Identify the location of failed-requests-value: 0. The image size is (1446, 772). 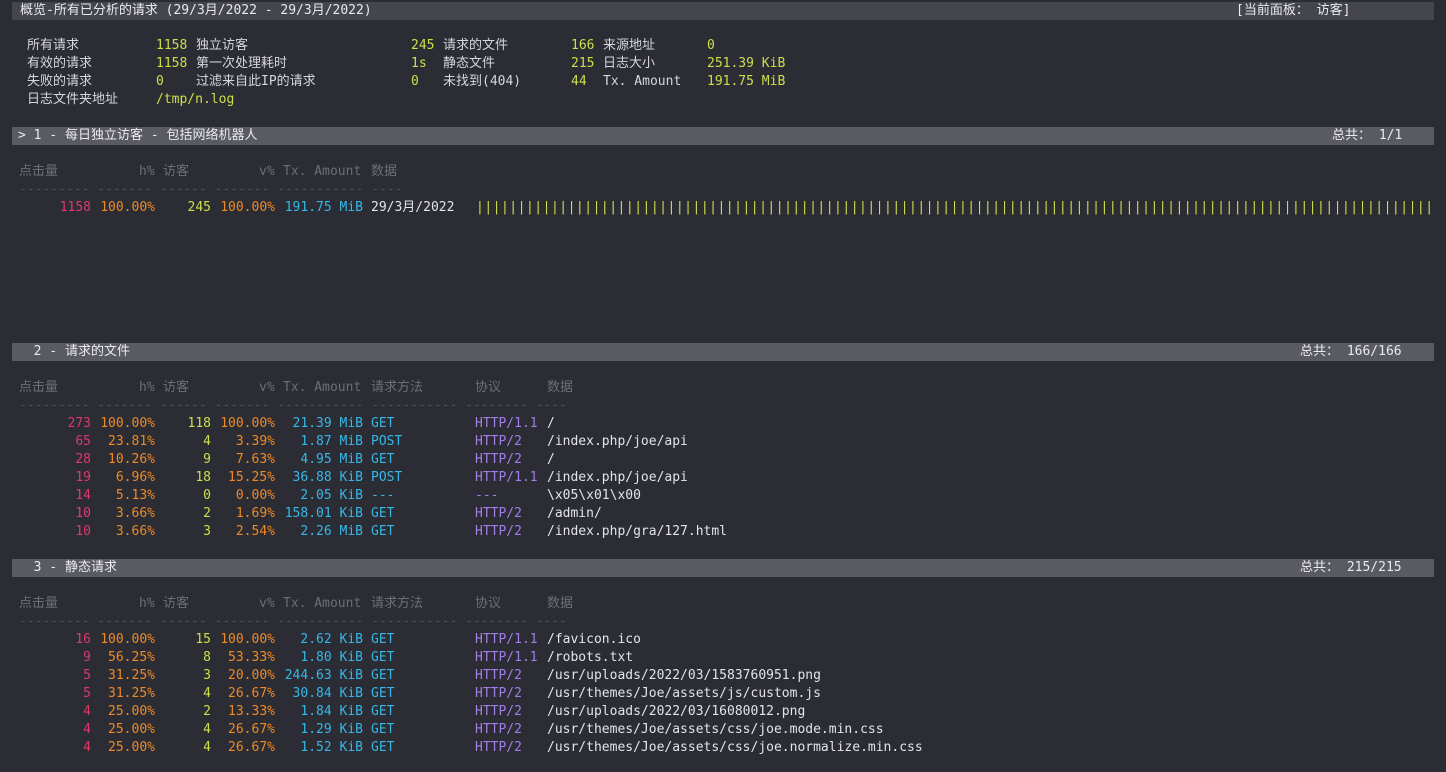
(160, 81).